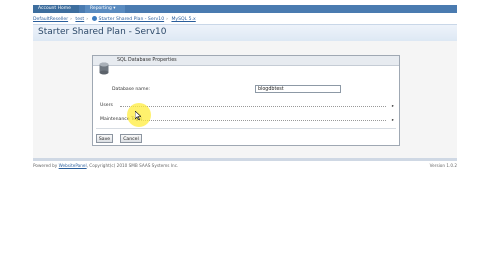  I want to click on save-button: Save, so click(104, 138).